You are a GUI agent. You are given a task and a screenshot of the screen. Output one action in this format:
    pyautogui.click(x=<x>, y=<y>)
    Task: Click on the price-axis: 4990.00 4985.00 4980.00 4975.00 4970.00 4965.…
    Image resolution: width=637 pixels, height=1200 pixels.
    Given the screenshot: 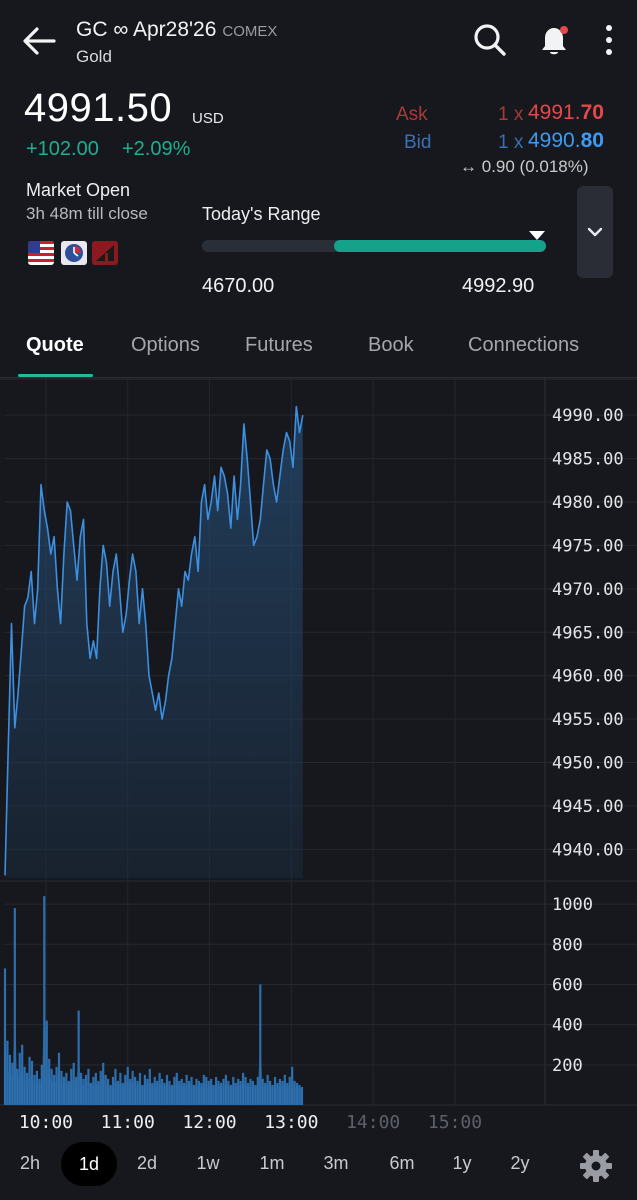 What is the action you would take?
    pyautogui.click(x=588, y=633)
    